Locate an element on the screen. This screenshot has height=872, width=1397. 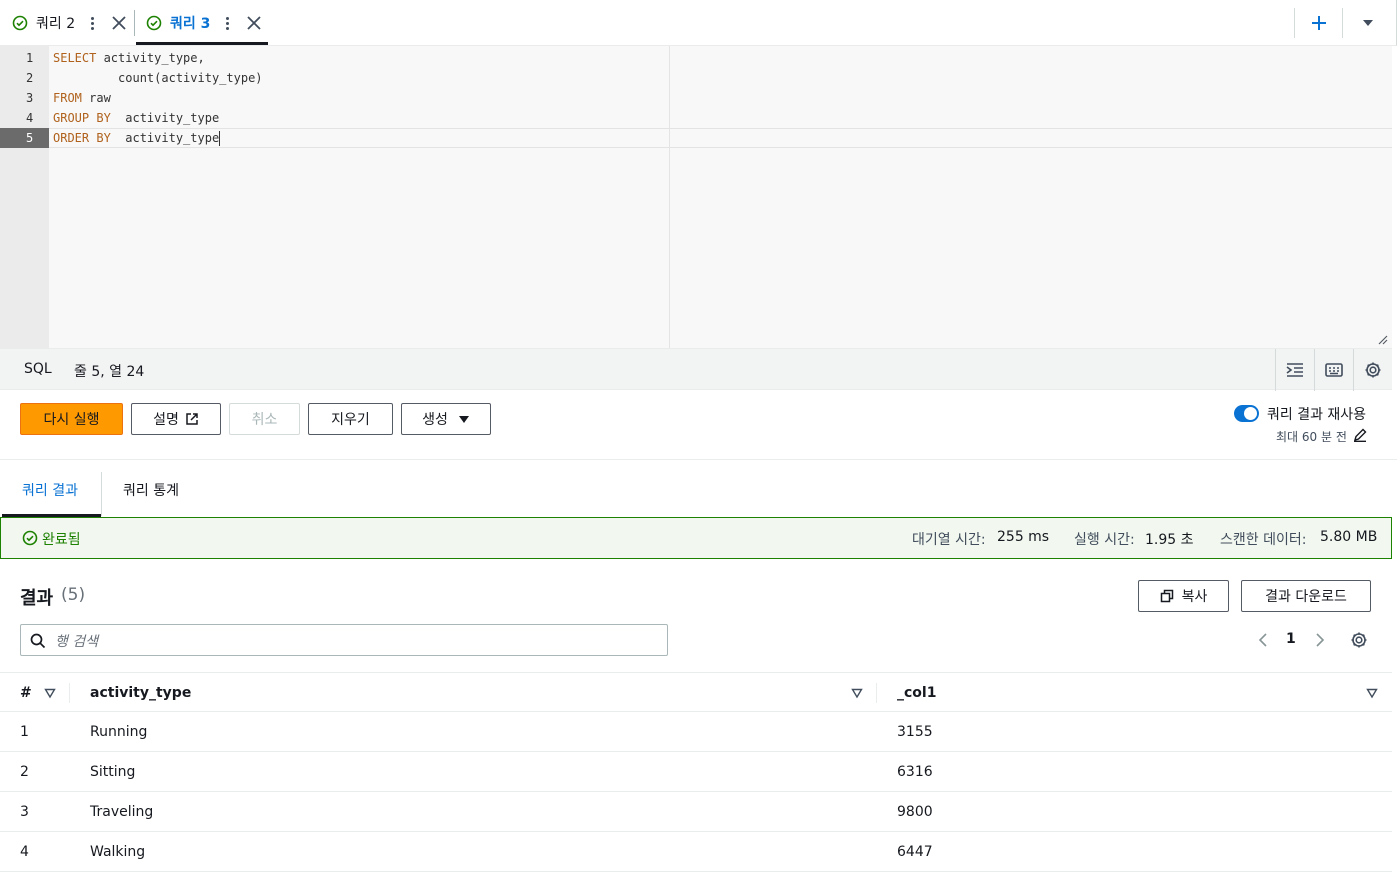
exec-time-value: 1.95 초 is located at coordinates (1169, 540).